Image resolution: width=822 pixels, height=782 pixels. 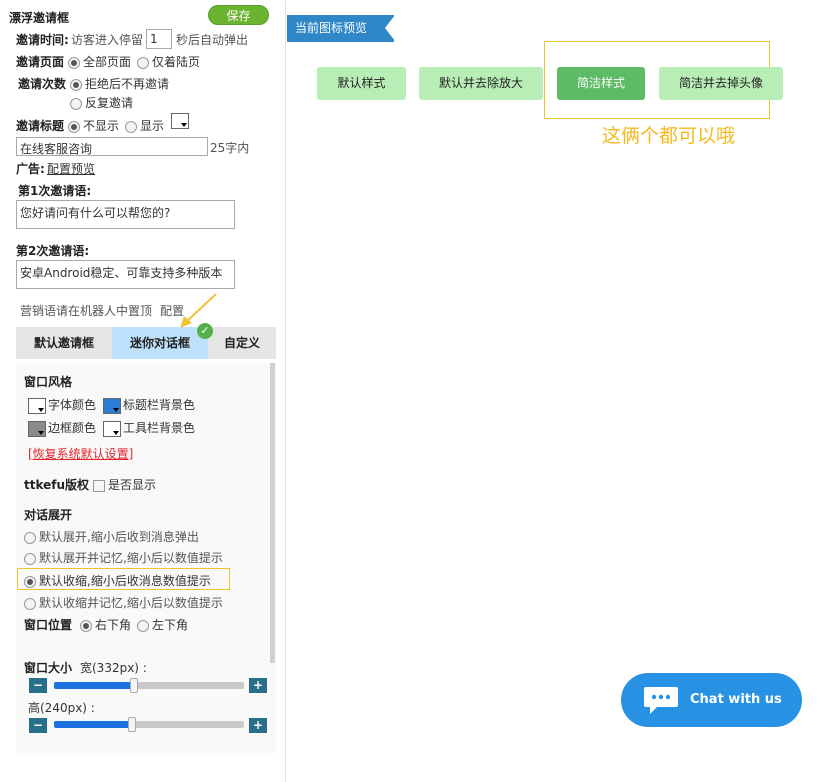 I want to click on title-color-picker-icon, so click(x=180, y=121).